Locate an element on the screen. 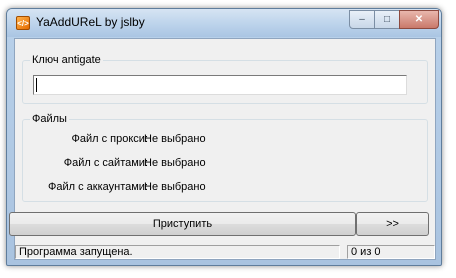 Image resolution: width=456 pixels, height=278 pixels. status-message: Программа запущена. is located at coordinates (177, 252).